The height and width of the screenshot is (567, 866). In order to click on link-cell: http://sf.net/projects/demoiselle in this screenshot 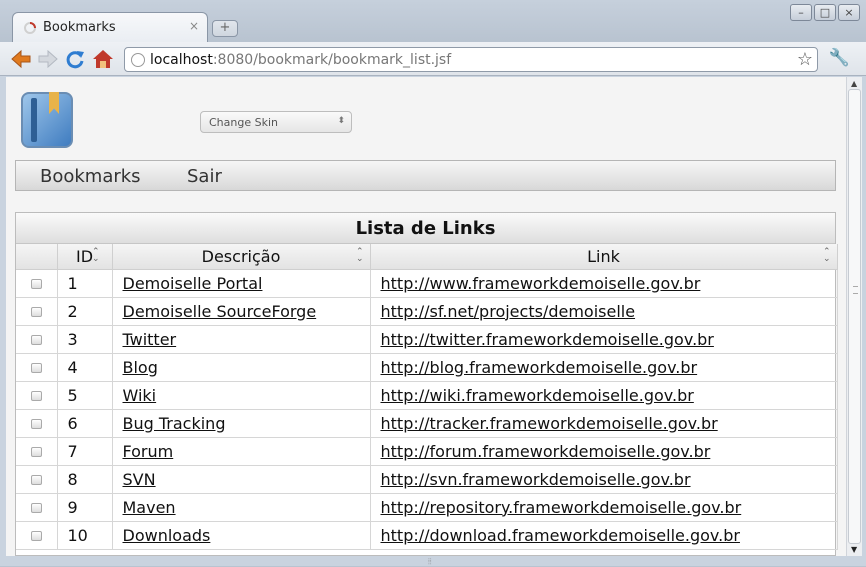, I will do `click(604, 311)`.